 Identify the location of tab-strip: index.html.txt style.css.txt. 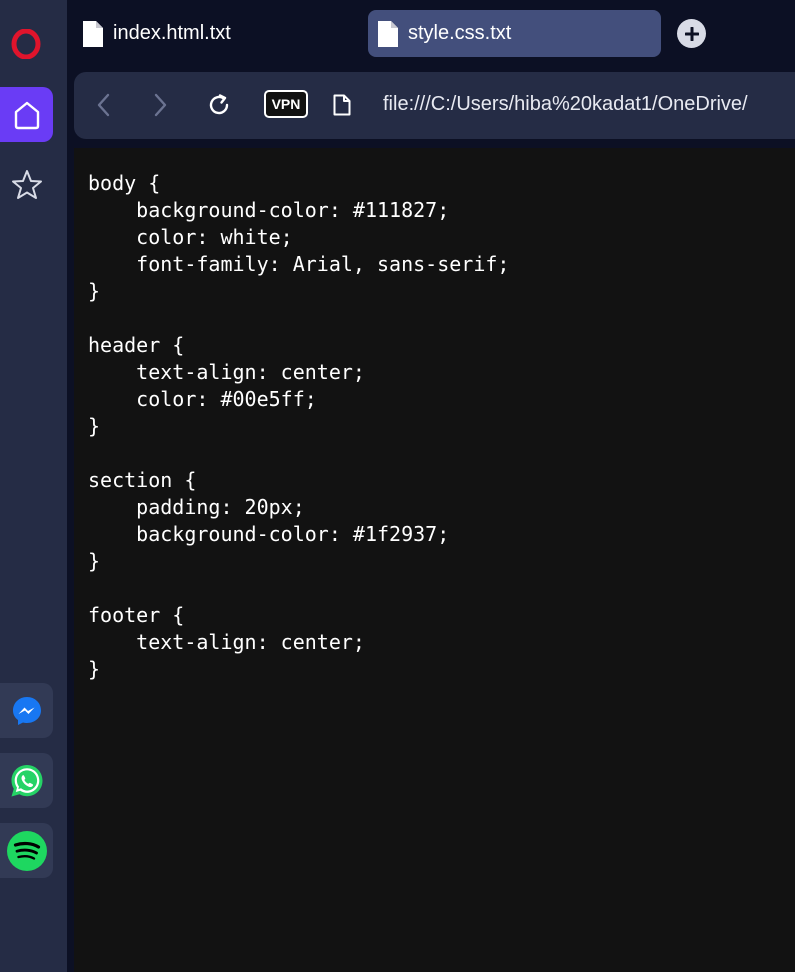
(431, 34).